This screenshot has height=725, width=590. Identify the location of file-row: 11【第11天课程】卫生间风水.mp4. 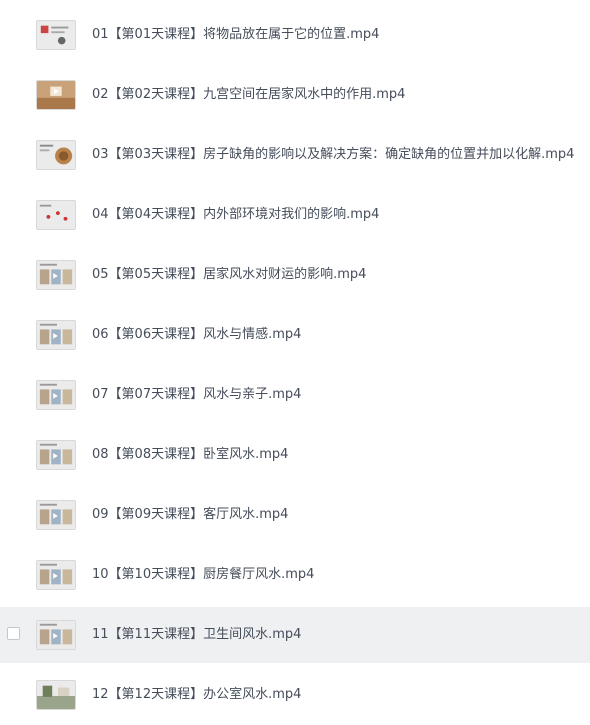
(295, 635).